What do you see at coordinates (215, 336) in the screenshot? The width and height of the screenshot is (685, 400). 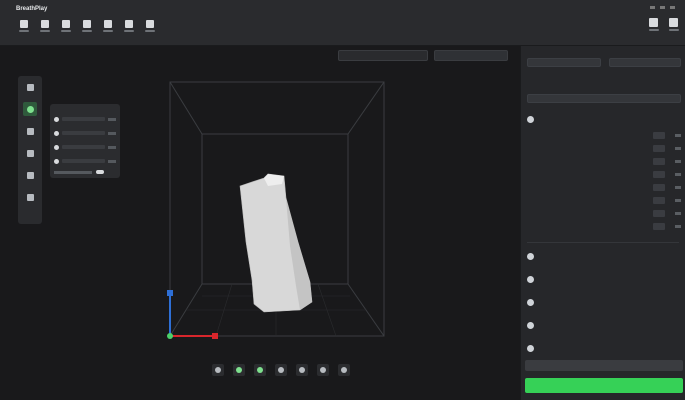 I see `x-axis-handle` at bounding box center [215, 336].